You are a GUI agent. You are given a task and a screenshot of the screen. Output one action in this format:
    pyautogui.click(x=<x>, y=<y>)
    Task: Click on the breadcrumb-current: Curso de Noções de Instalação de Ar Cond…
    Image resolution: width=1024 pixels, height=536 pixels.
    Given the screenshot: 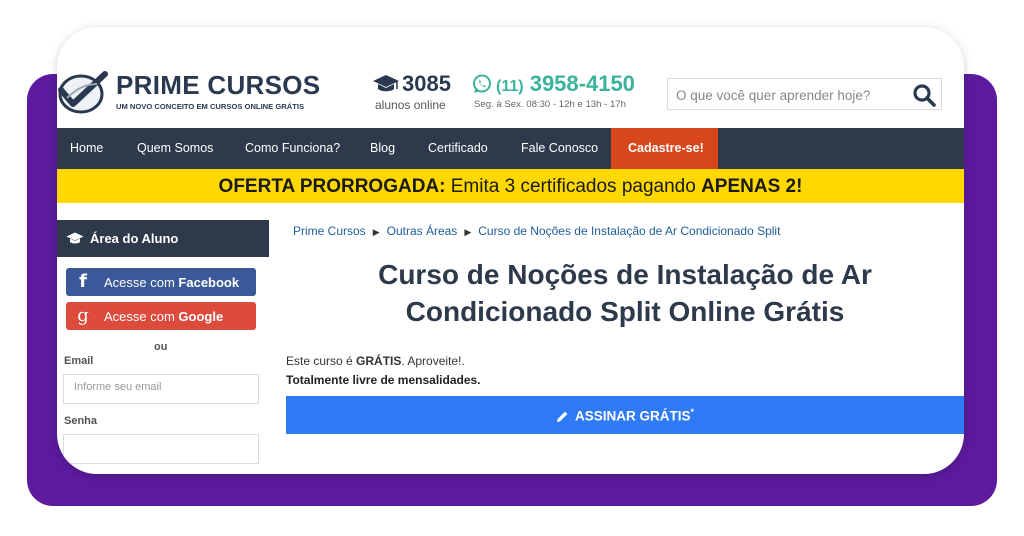 What is the action you would take?
    pyautogui.click(x=629, y=231)
    